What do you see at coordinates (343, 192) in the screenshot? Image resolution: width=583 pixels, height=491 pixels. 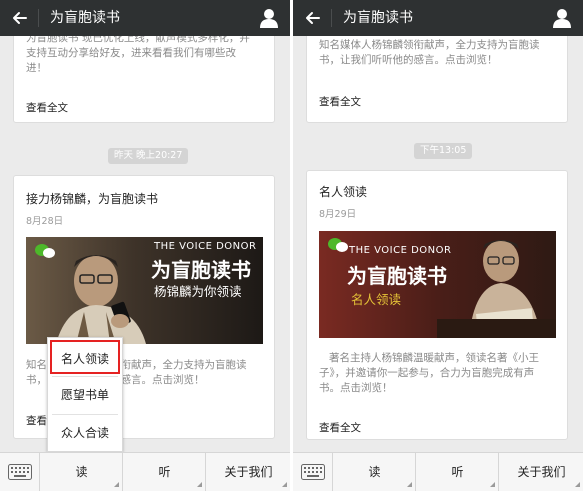 I see `article-title: 名人领读` at bounding box center [343, 192].